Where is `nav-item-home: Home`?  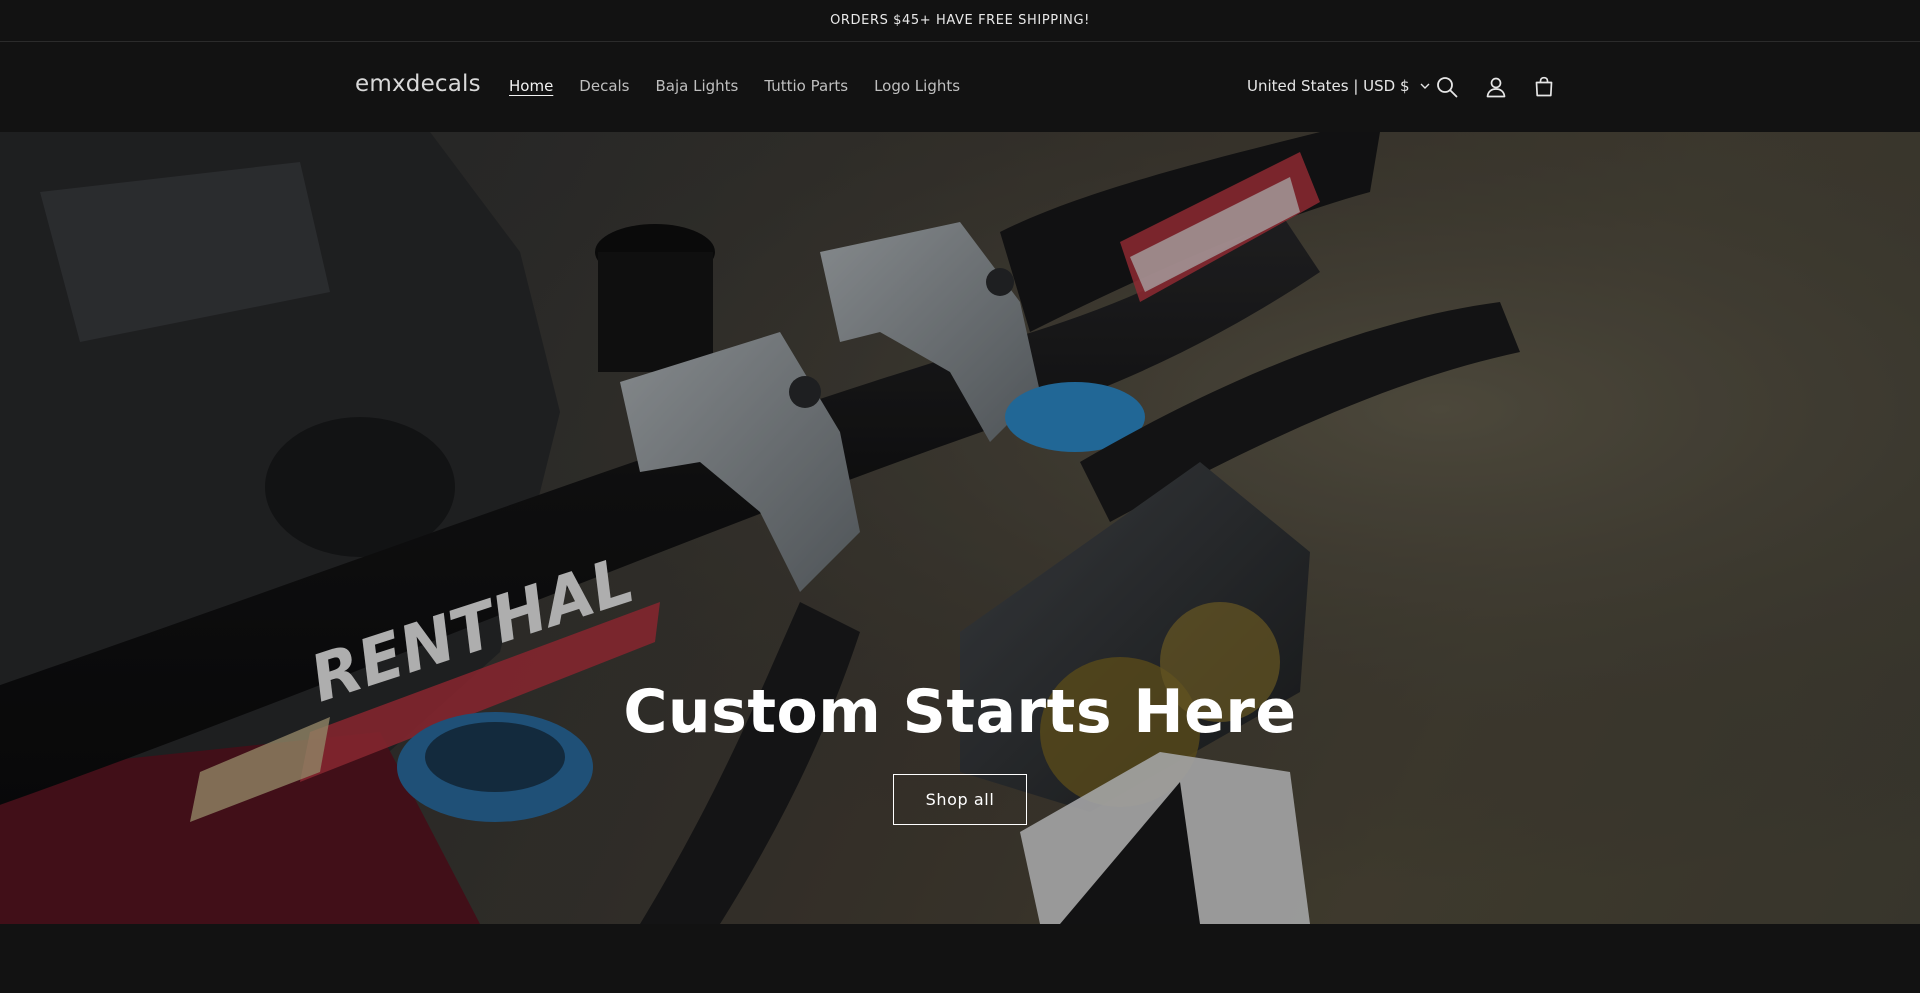
nav-item-home: Home is located at coordinates (531, 86).